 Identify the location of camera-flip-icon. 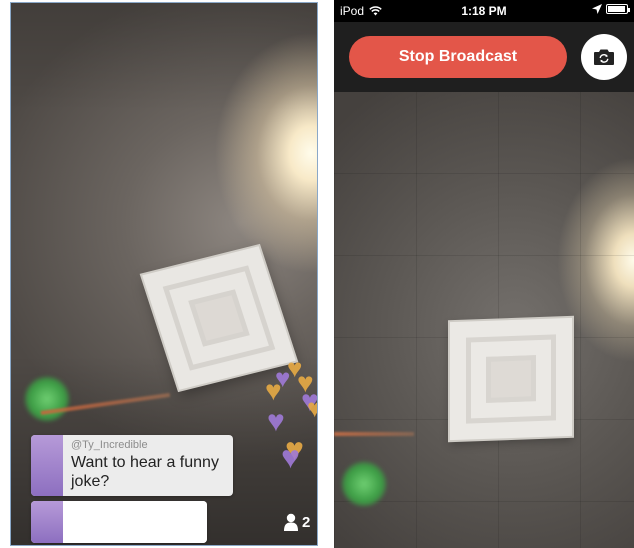
(604, 57).